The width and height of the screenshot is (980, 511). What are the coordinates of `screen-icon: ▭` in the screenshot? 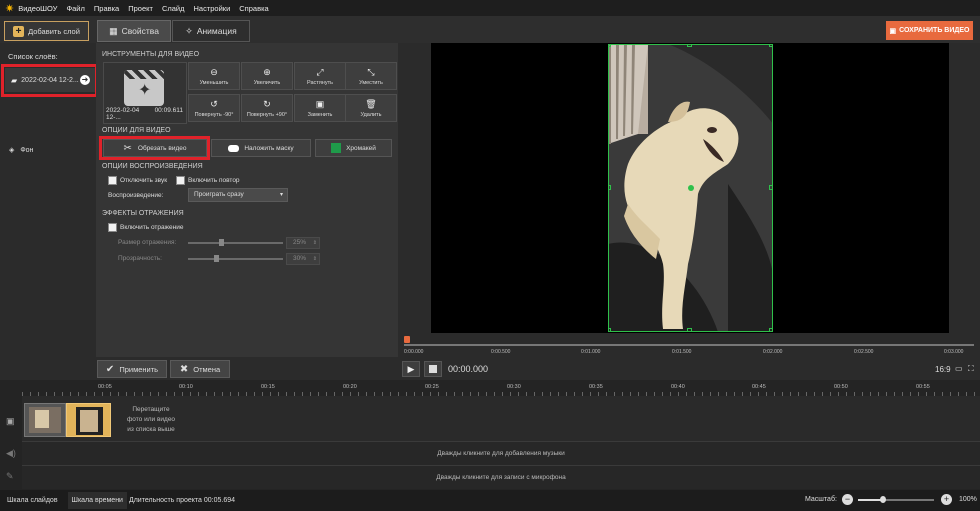 It's located at (959, 368).